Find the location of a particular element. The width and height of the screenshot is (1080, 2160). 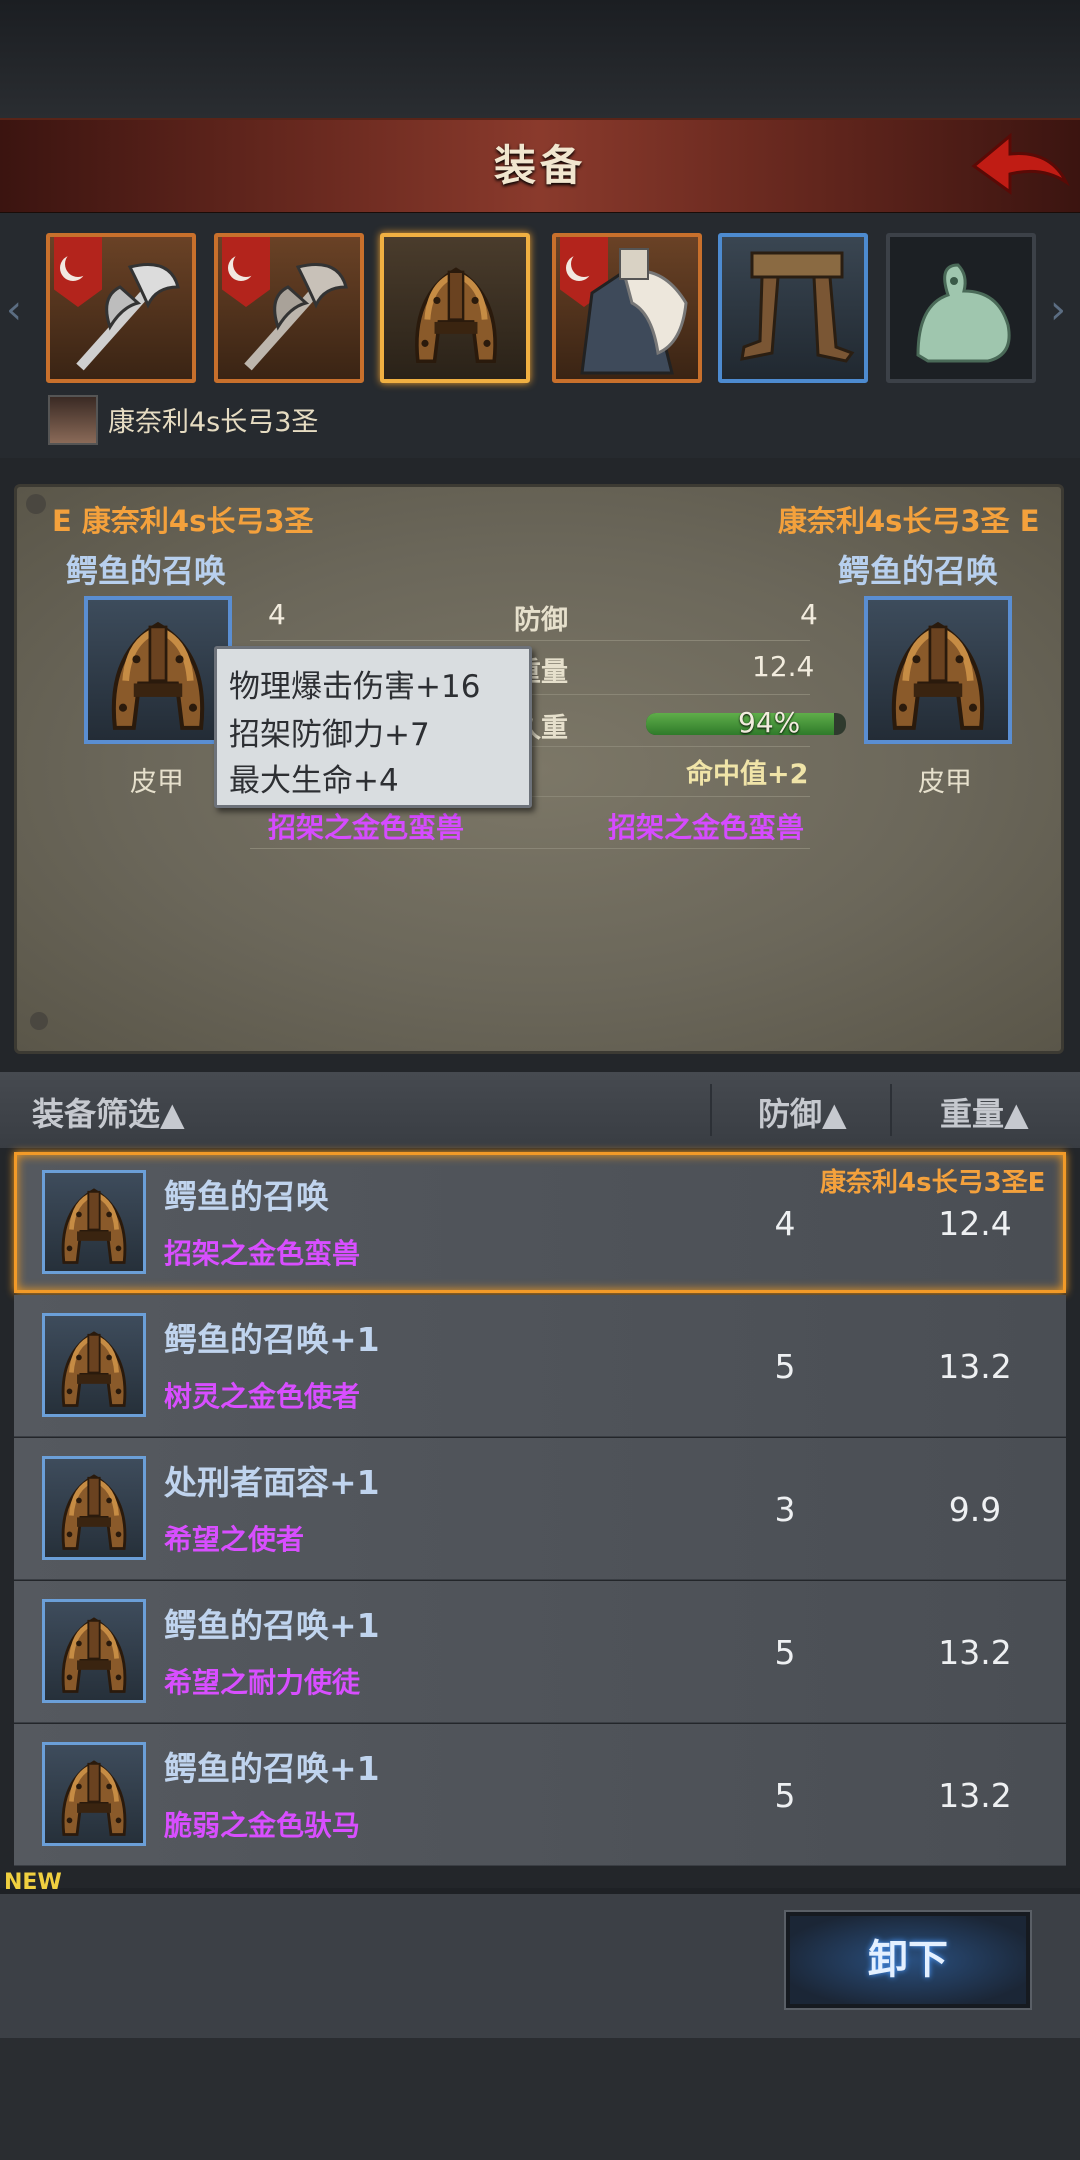

header-bar: 装备 is located at coordinates (540, 166).